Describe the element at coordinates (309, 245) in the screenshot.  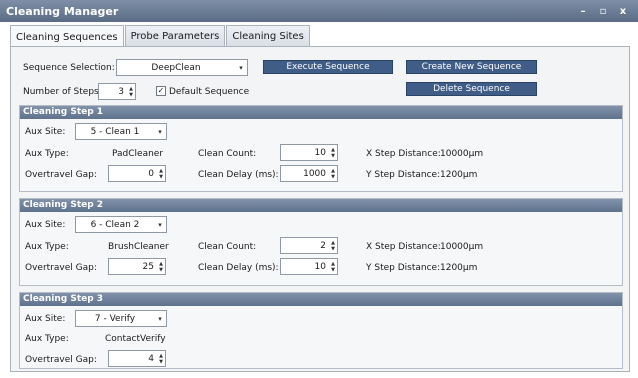
I see `clean-count-stepper: 2 ▲ ▼` at that location.